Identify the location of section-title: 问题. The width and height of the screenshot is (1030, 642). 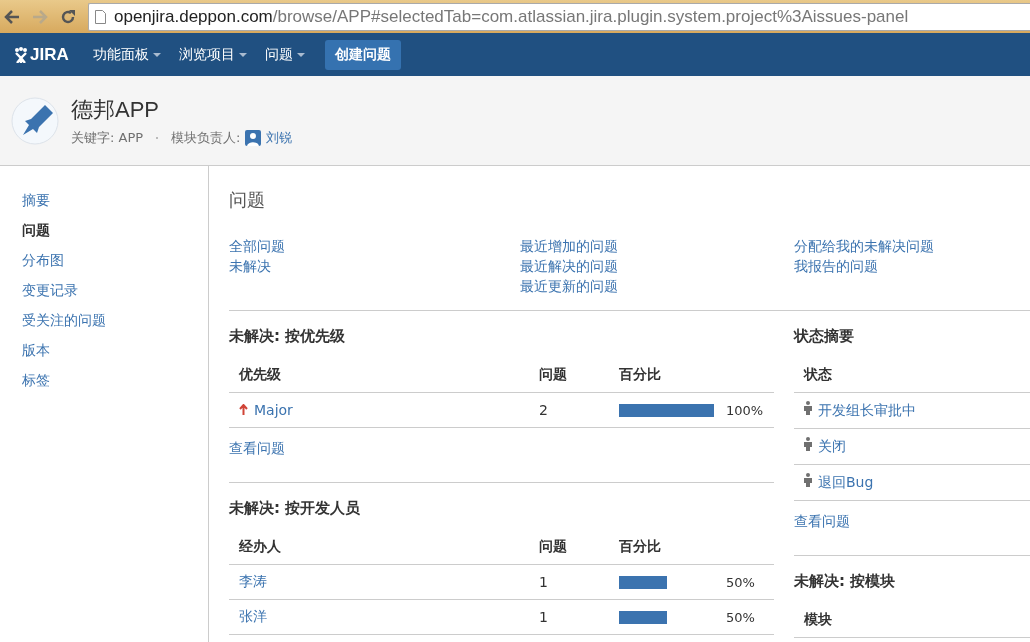
(247, 200).